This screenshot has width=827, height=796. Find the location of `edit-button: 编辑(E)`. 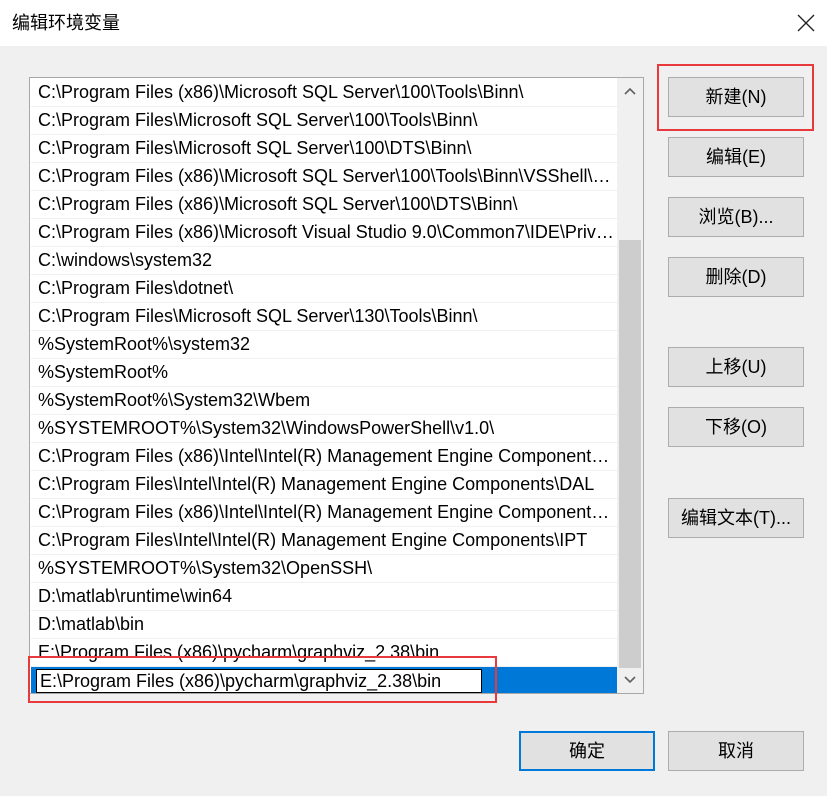

edit-button: 编辑(E) is located at coordinates (736, 157).